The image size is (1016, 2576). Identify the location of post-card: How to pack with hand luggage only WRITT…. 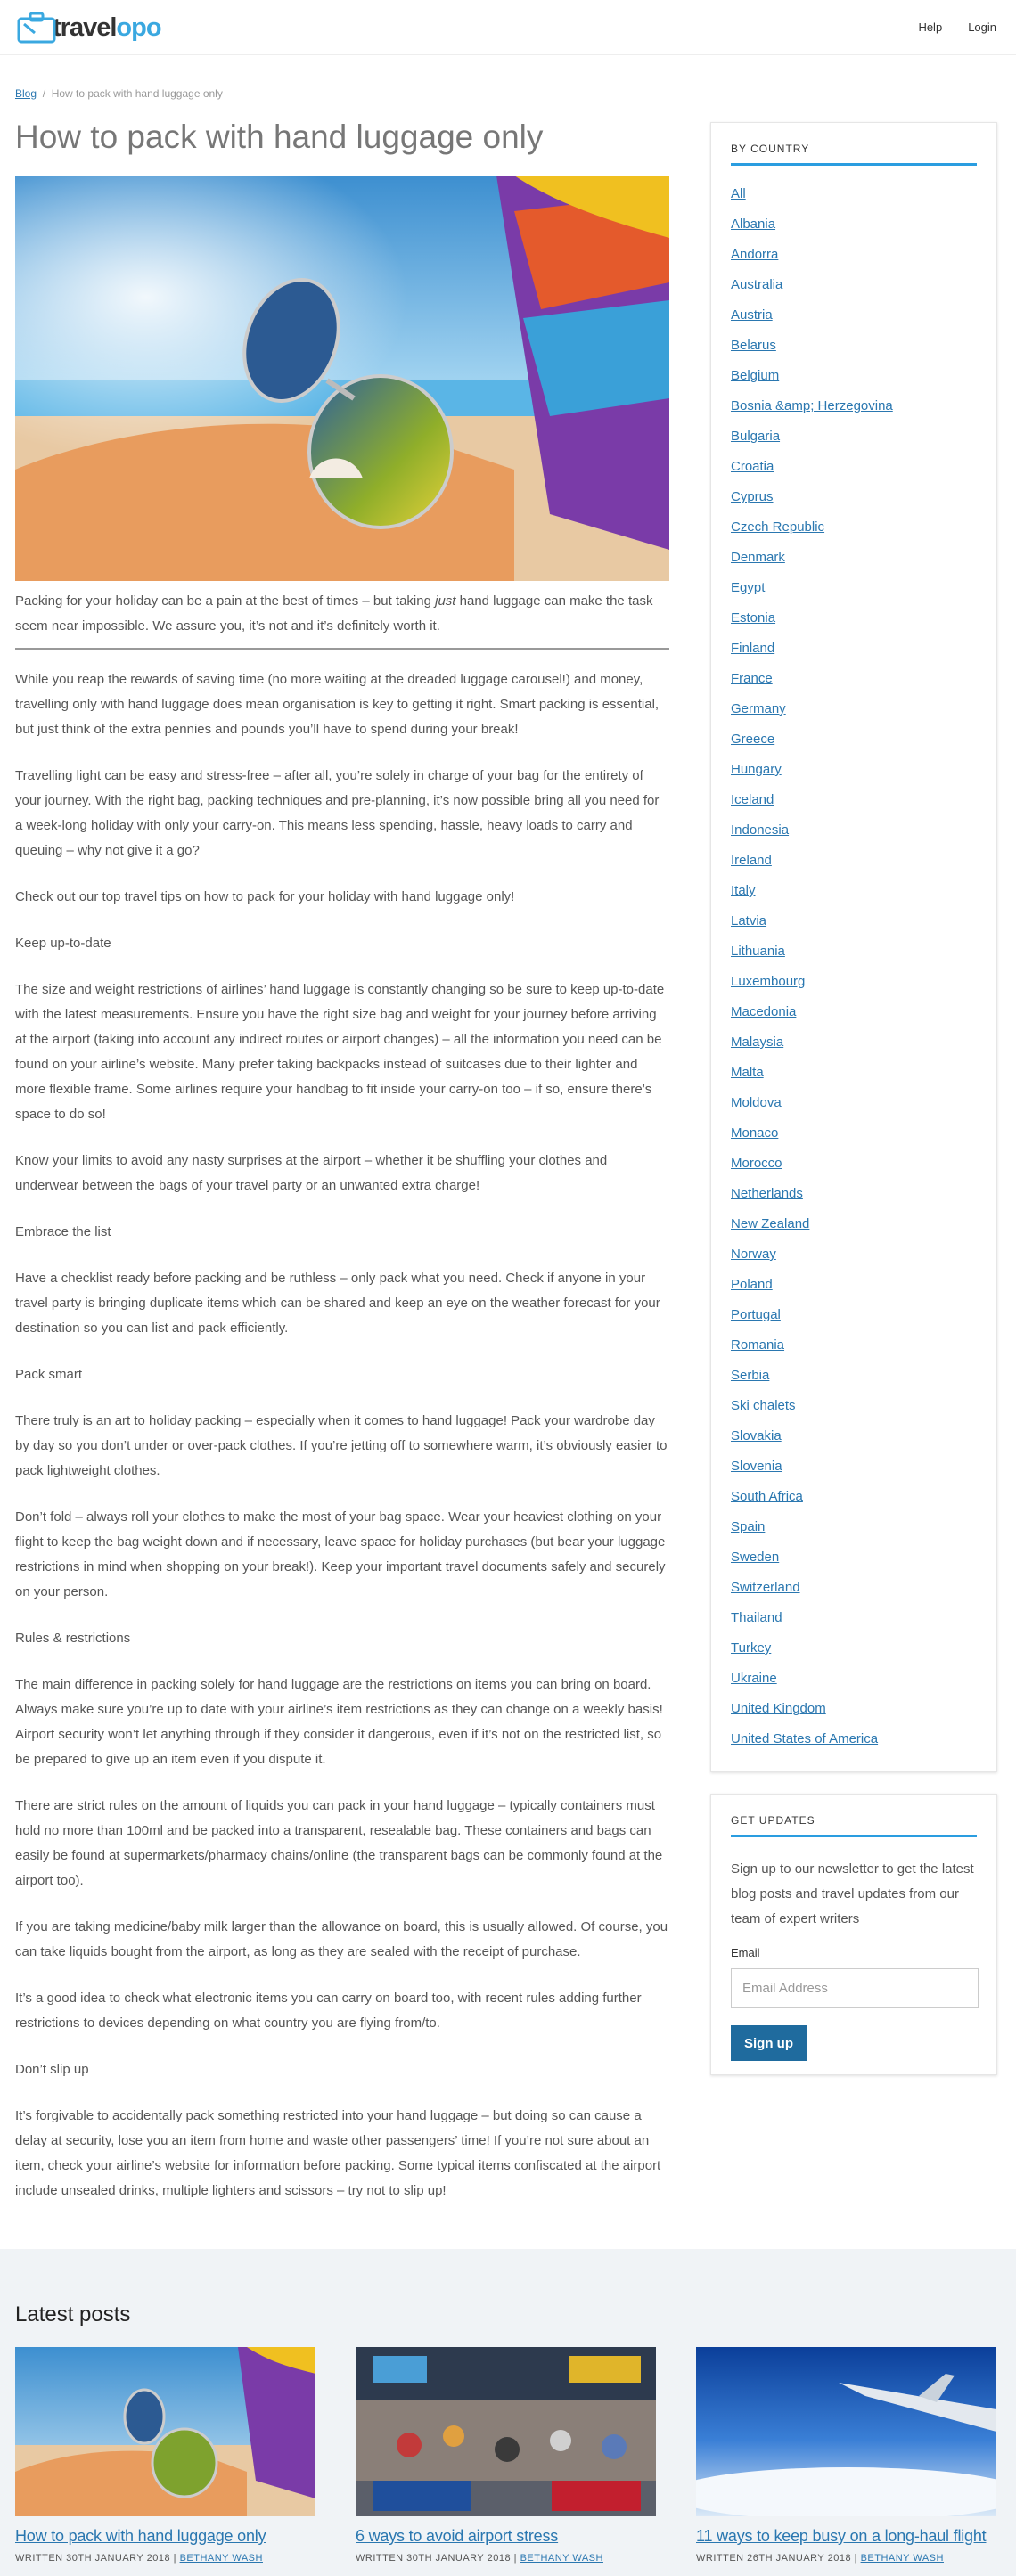
(165, 2455).